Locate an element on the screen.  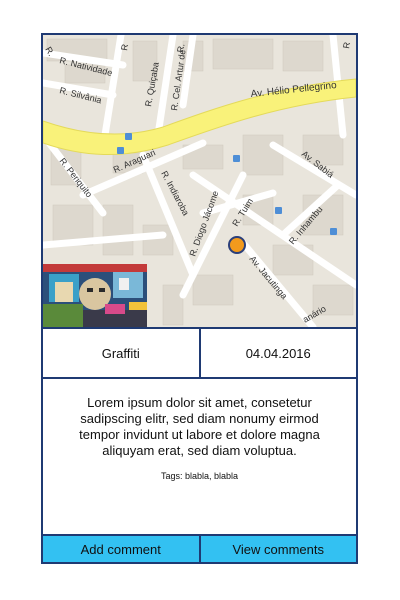
category-label: Graffiti is located at coordinates (122, 353).